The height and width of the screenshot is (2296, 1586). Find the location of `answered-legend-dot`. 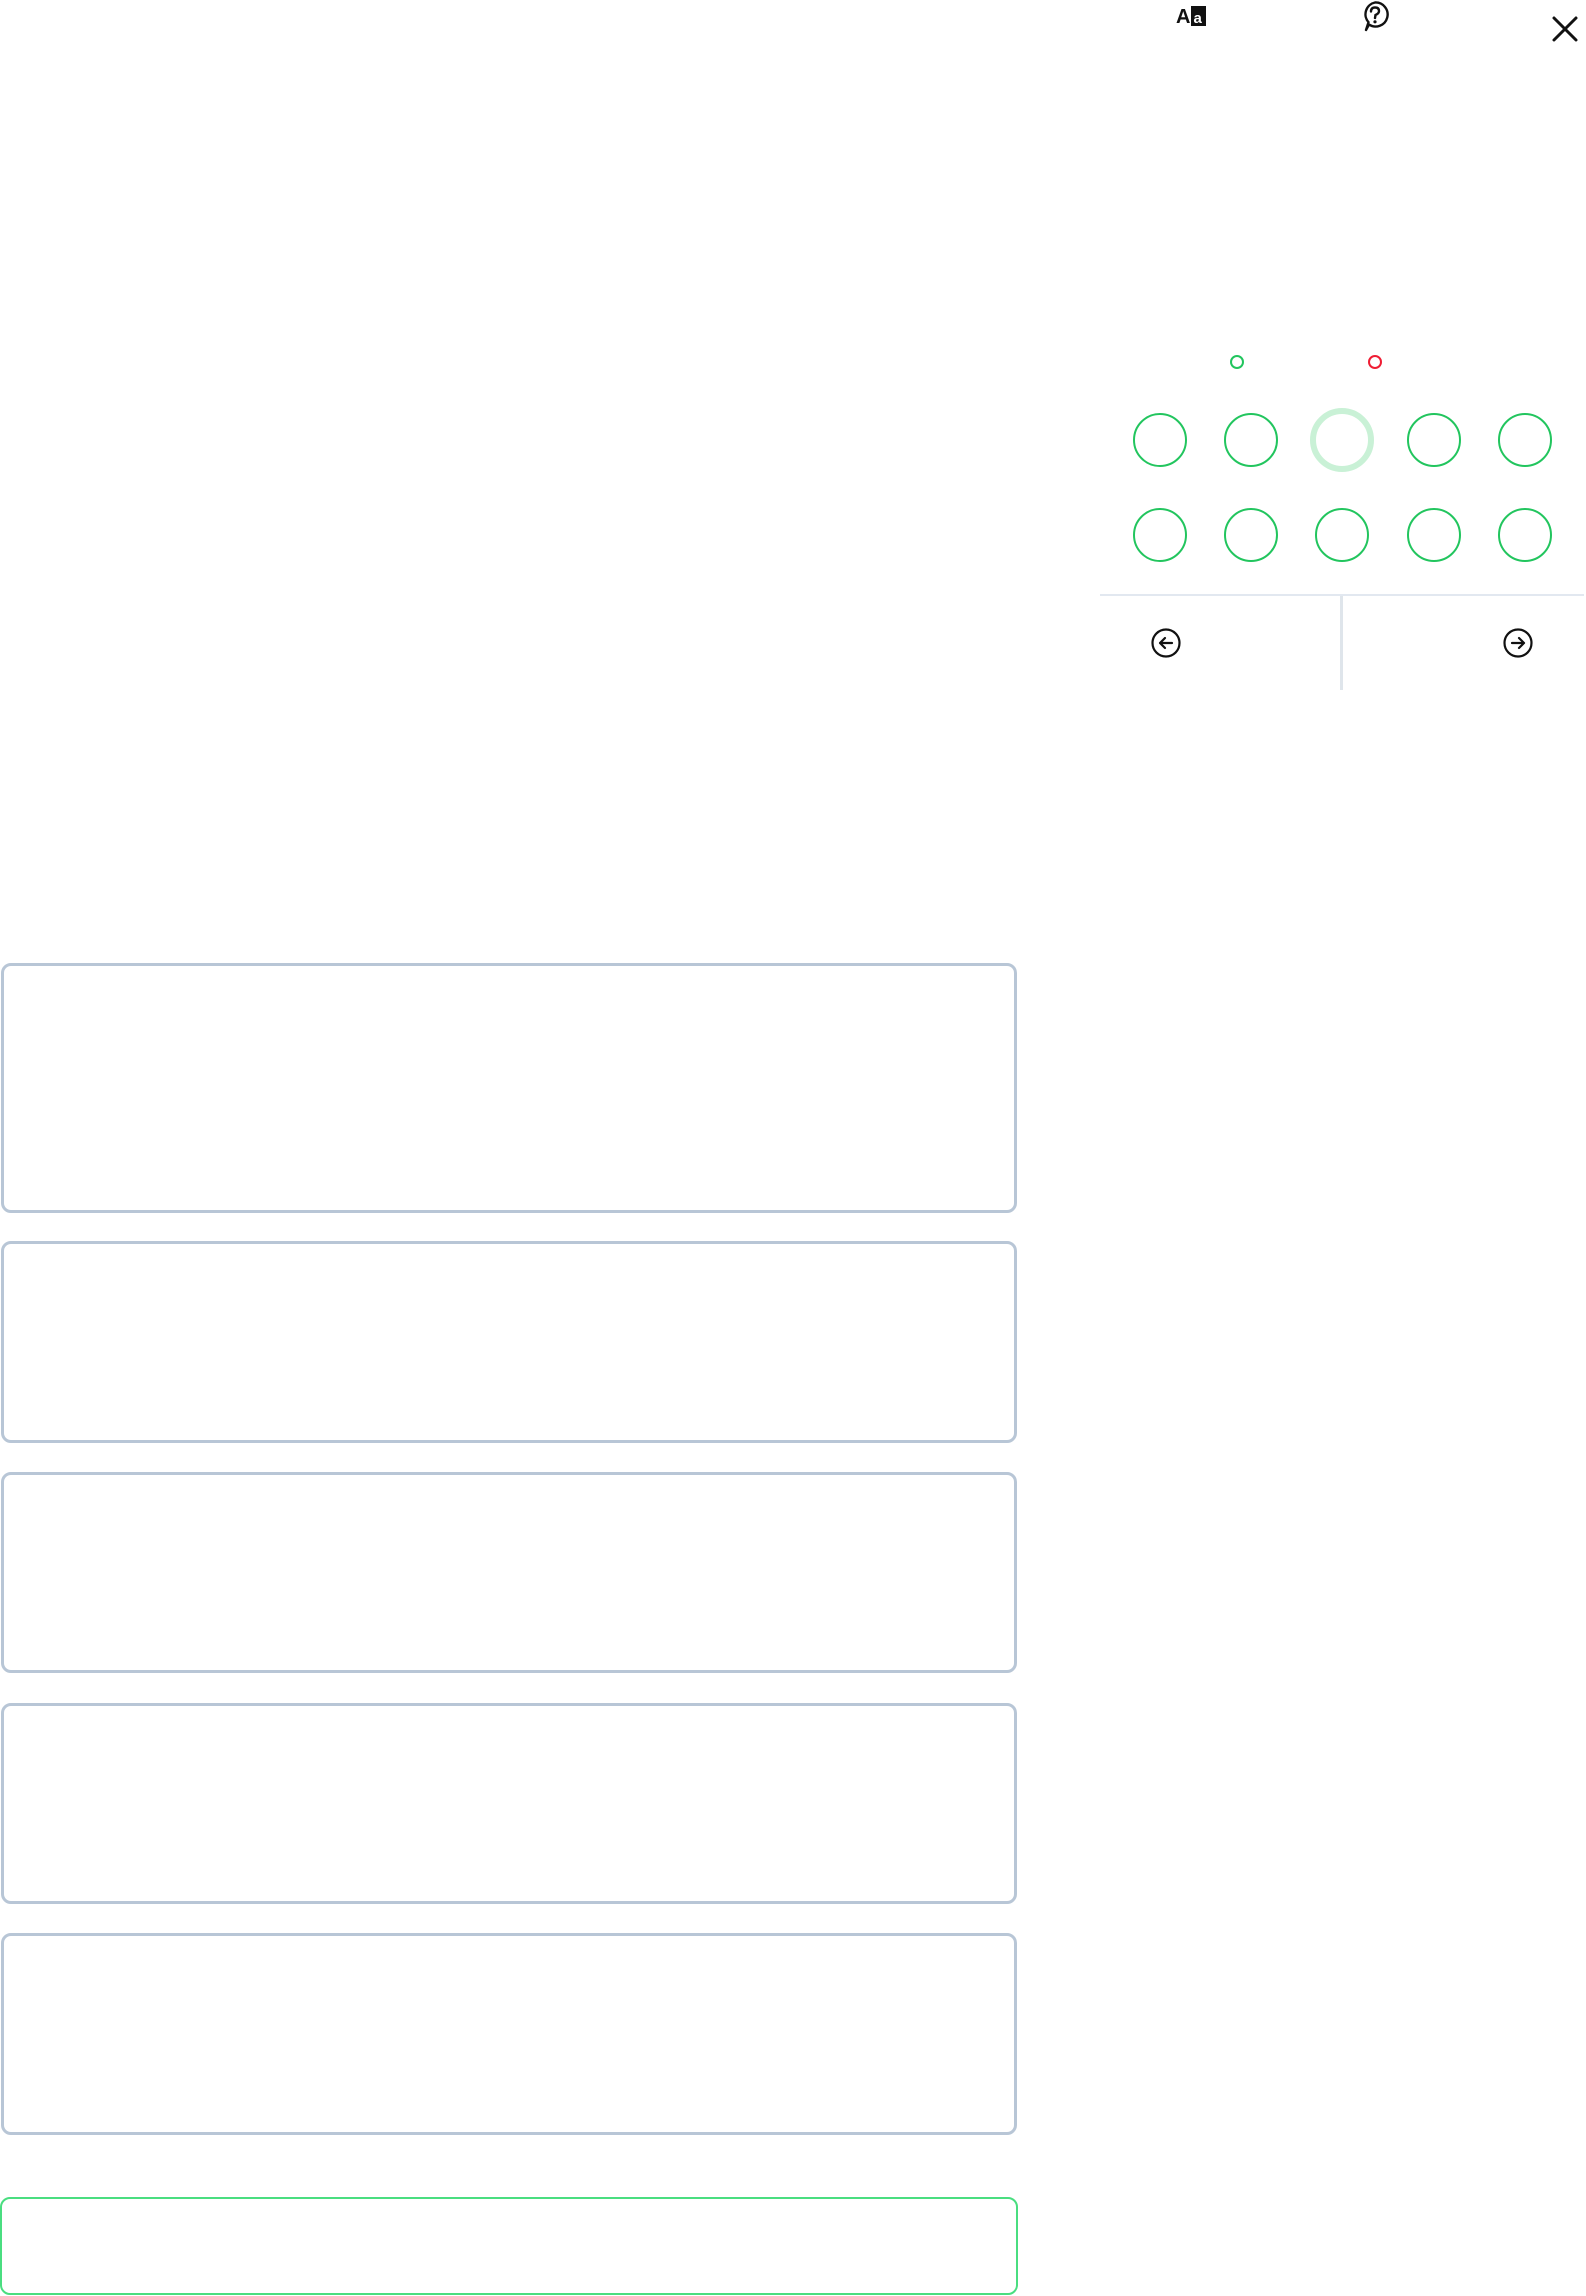

answered-legend-dot is located at coordinates (1237, 362).